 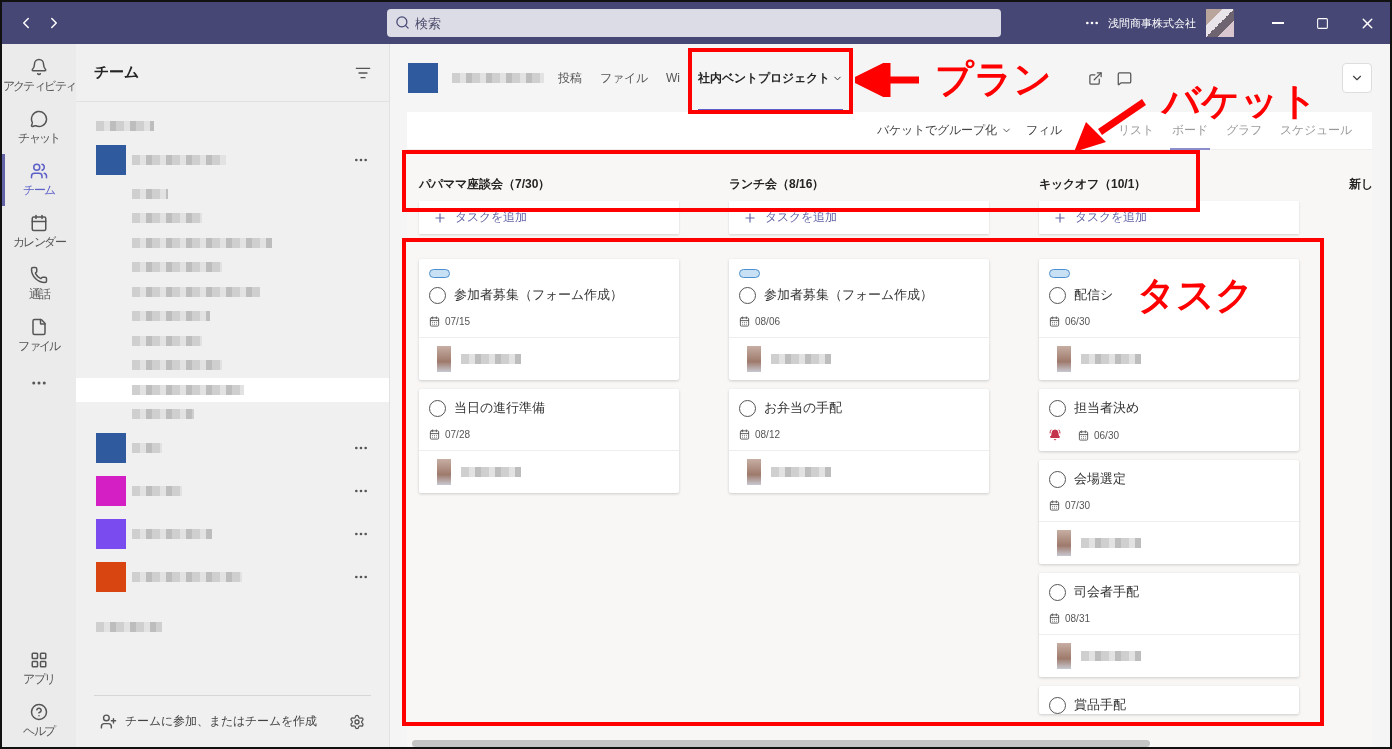 I want to click on phone-icon, so click(x=39, y=274).